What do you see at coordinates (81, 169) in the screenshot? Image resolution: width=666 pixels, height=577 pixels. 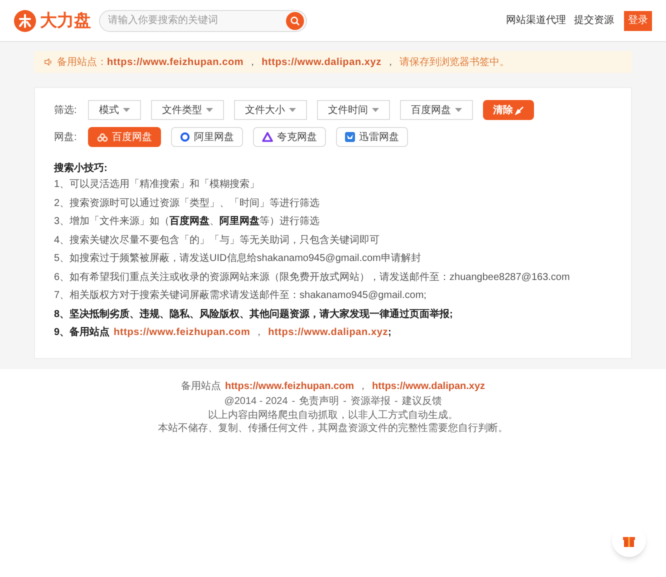 I see `tips-title: 搜索小技巧:` at bounding box center [81, 169].